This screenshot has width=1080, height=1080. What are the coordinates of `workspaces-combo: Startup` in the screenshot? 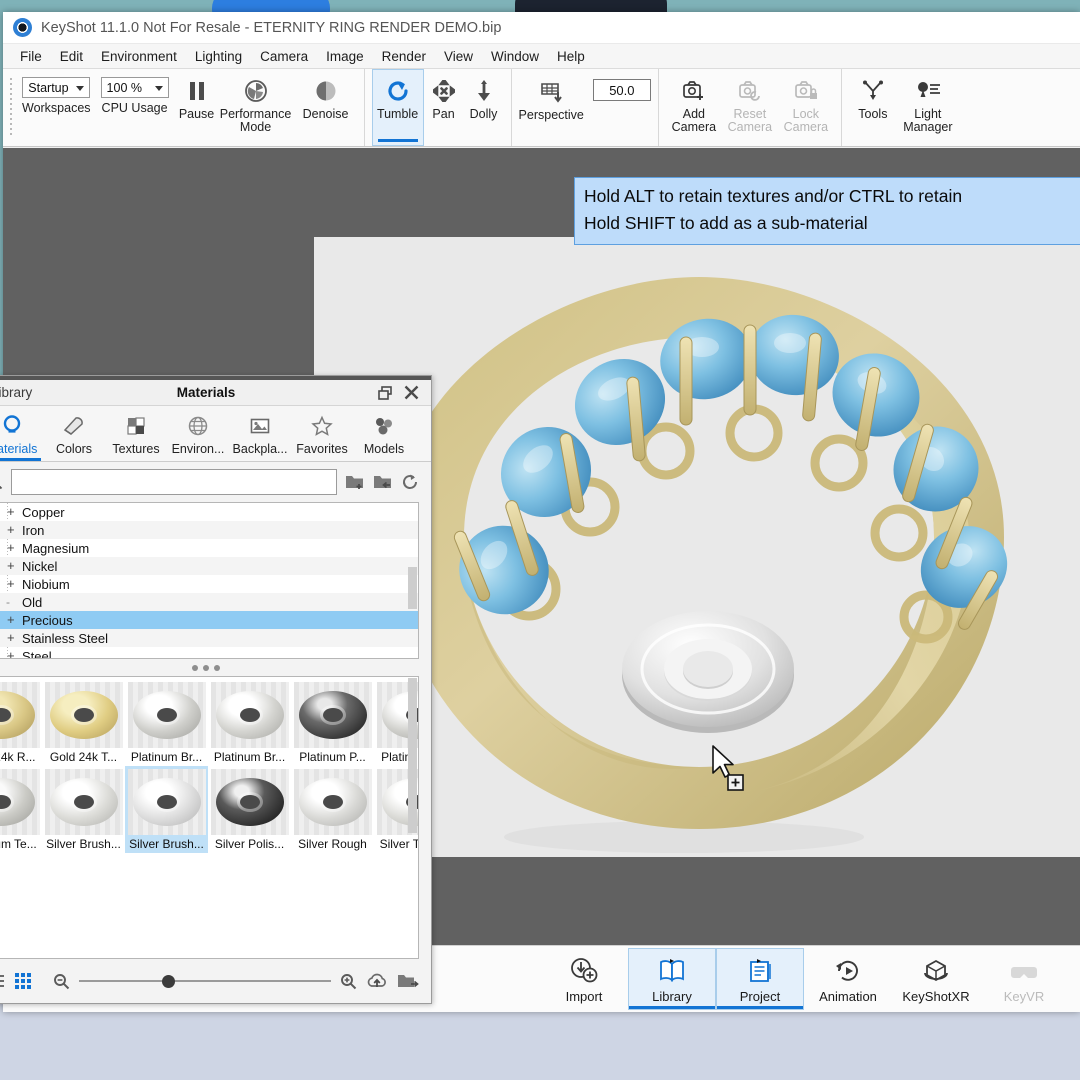 It's located at (56, 87).